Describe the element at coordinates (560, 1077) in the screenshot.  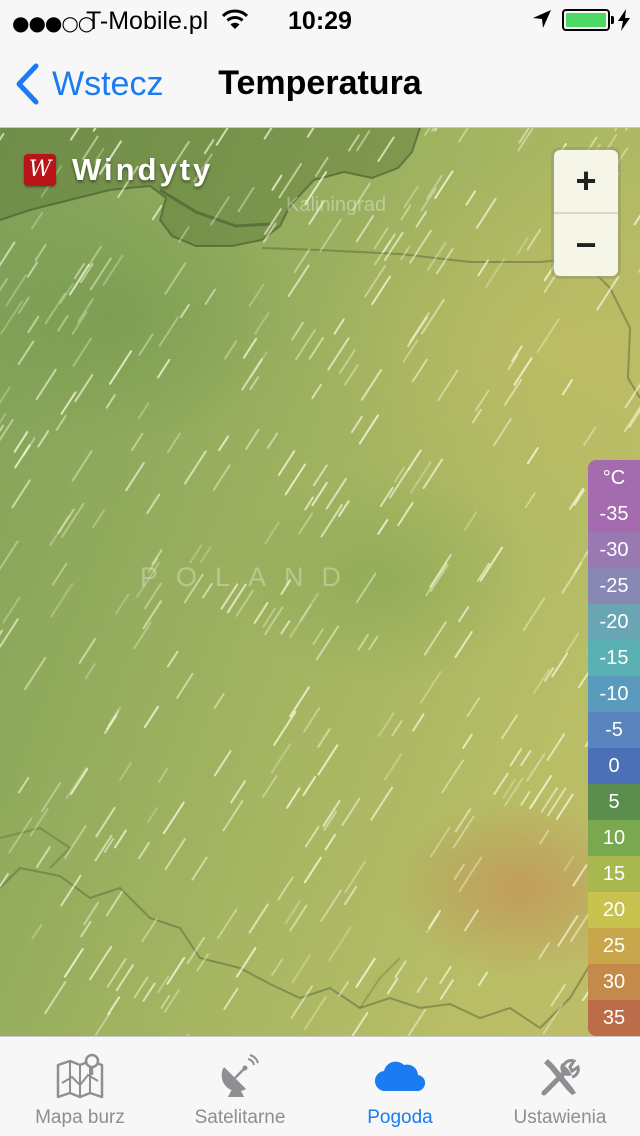
I see `tools-icon` at that location.